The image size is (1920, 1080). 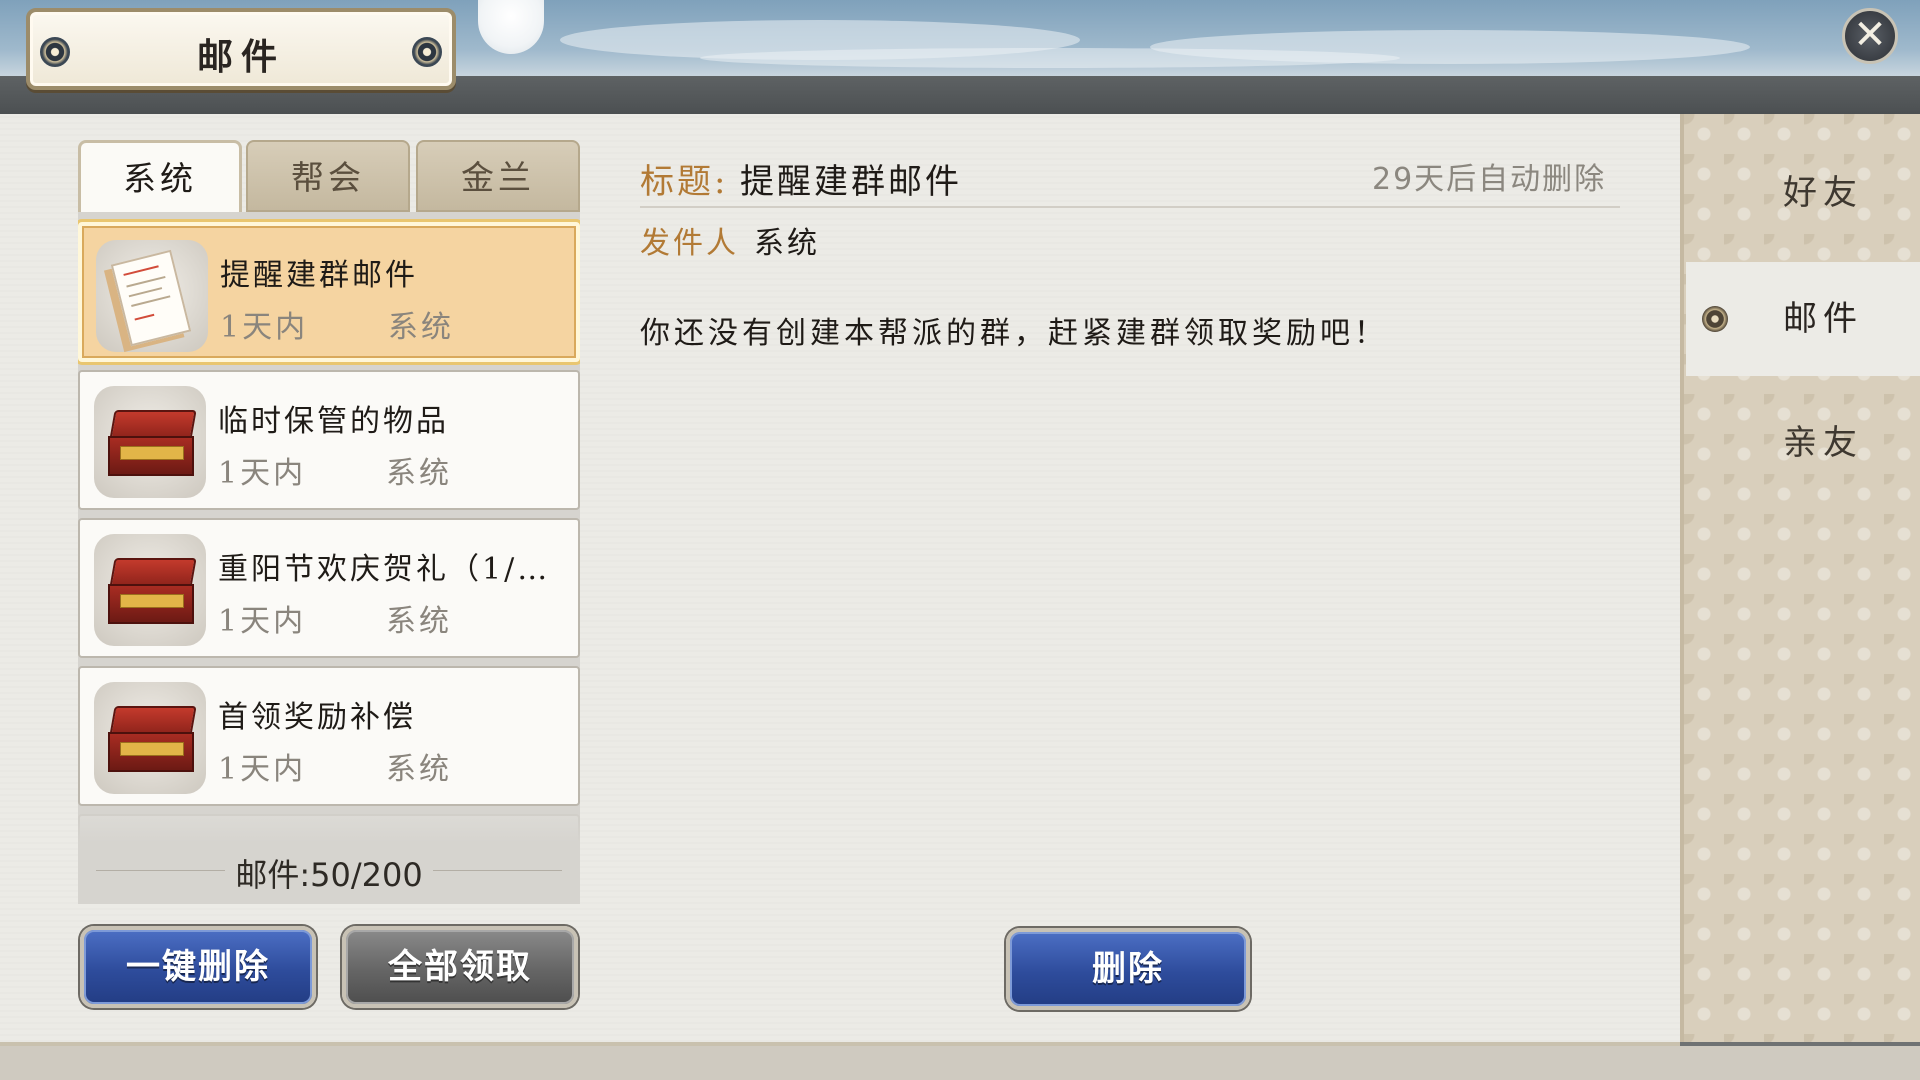 I want to click on tab-label: 金兰, so click(x=498, y=177).